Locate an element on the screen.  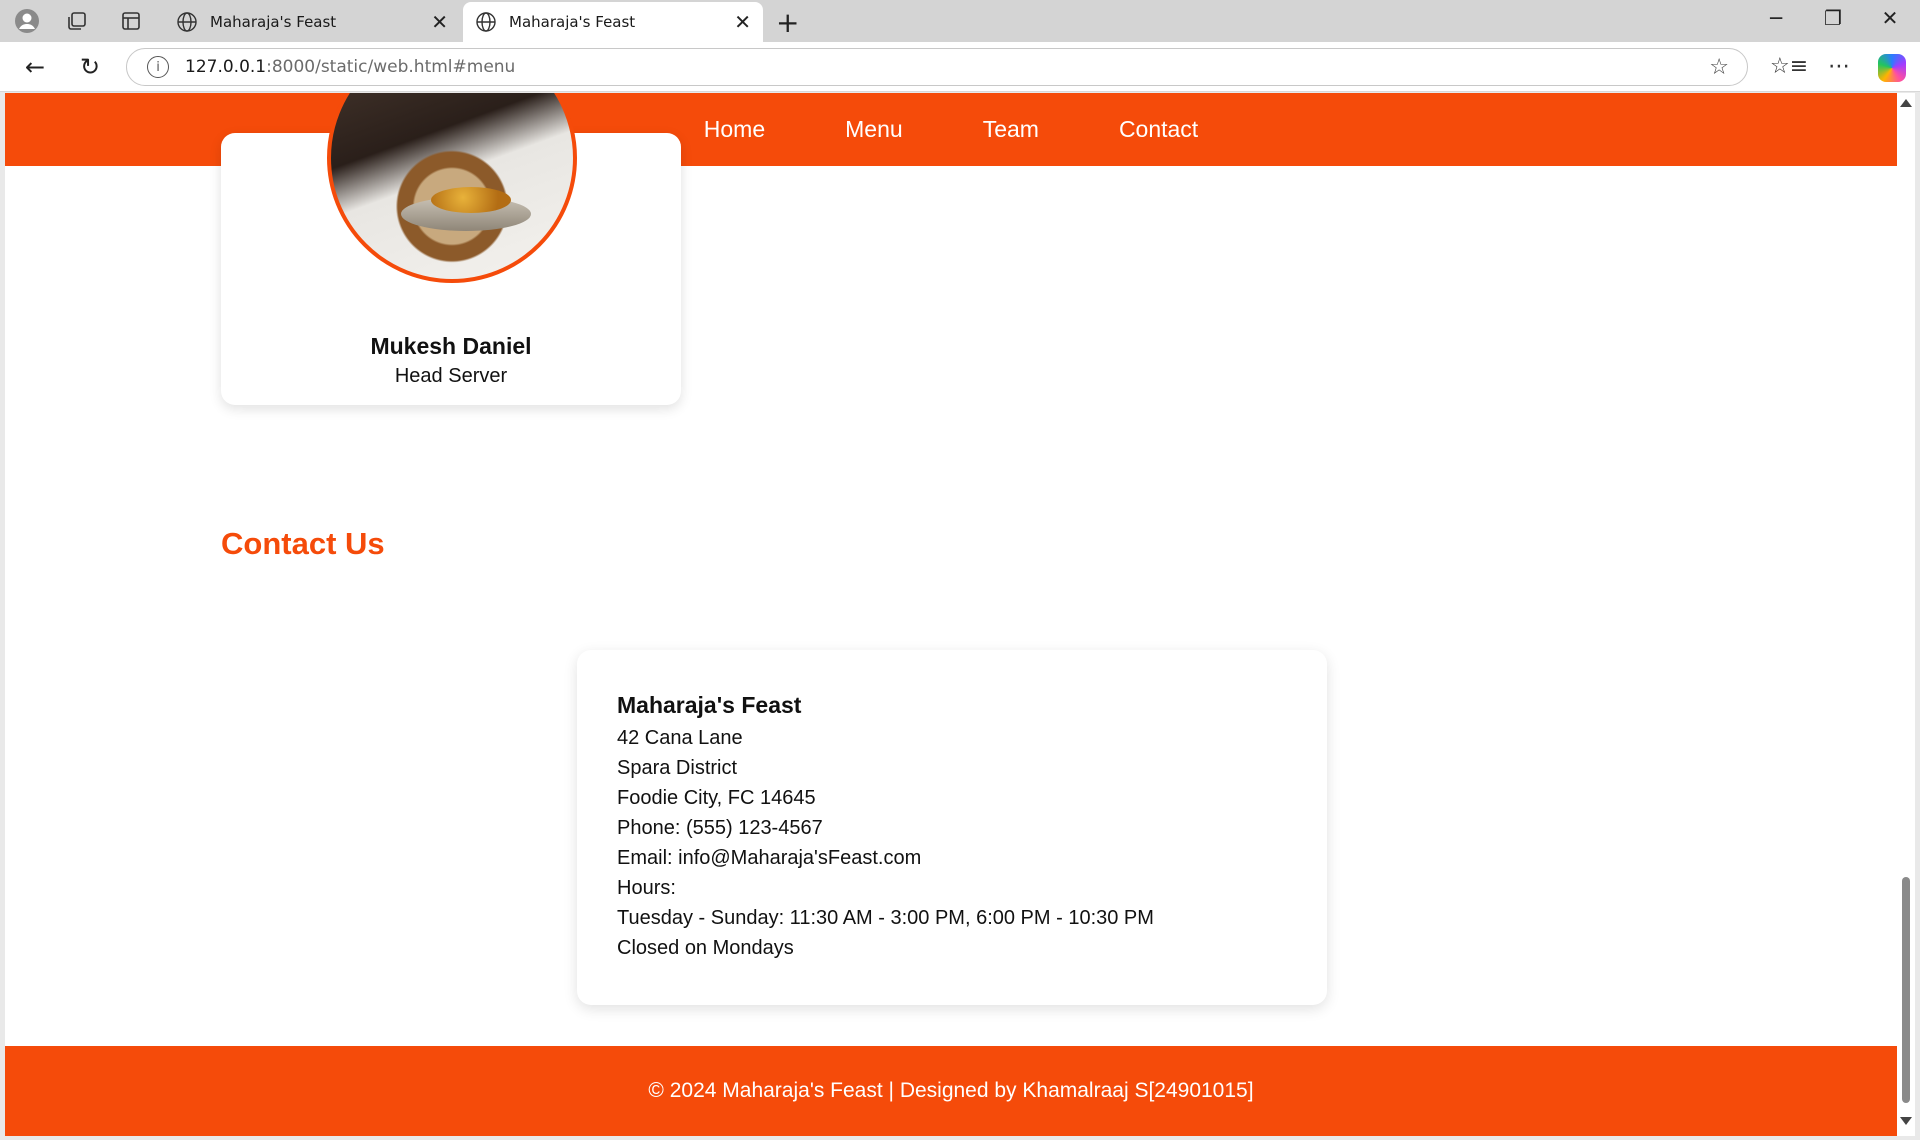
url-path: :8000/static/web.html#menu is located at coordinates (391, 67).